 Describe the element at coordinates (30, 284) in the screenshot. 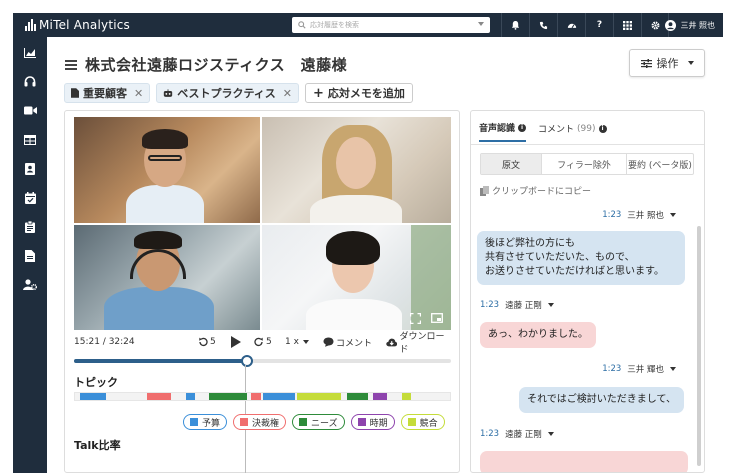

I see `sidebar-item-user-settings` at that location.